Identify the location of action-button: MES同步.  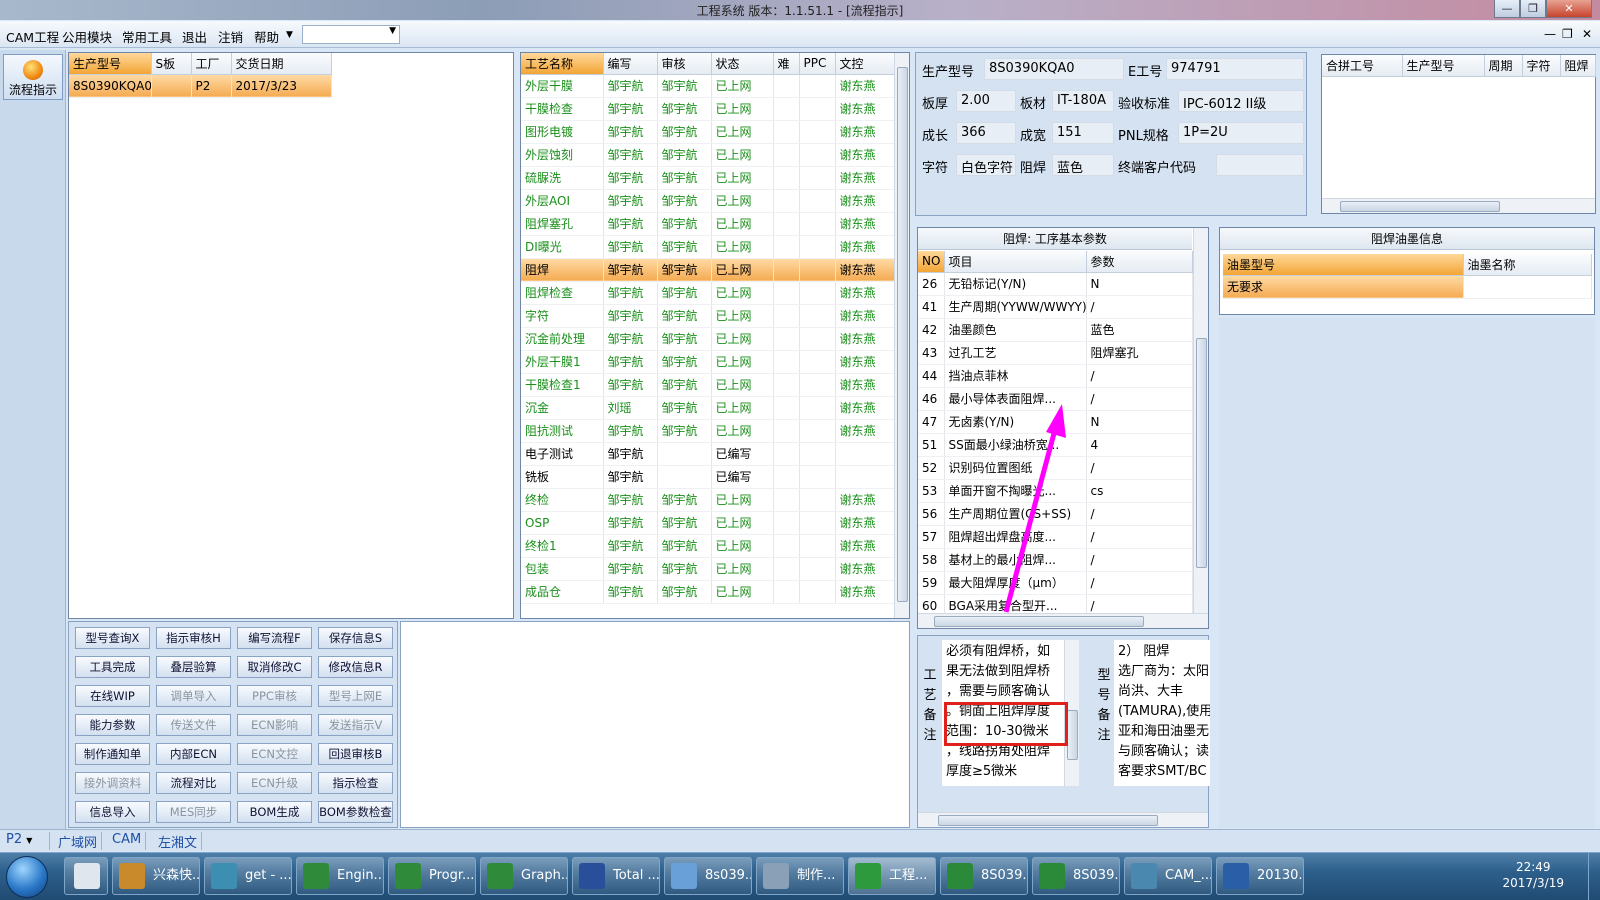
(193, 812).